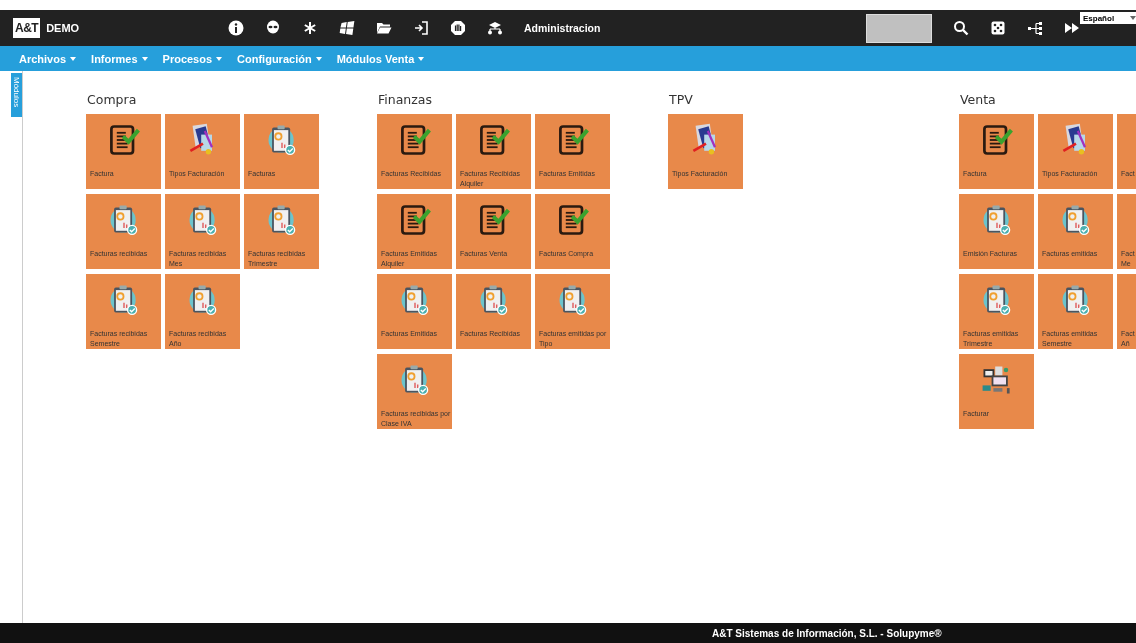  What do you see at coordinates (279, 58) in the screenshot?
I see `menu-item: Configuración` at bounding box center [279, 58].